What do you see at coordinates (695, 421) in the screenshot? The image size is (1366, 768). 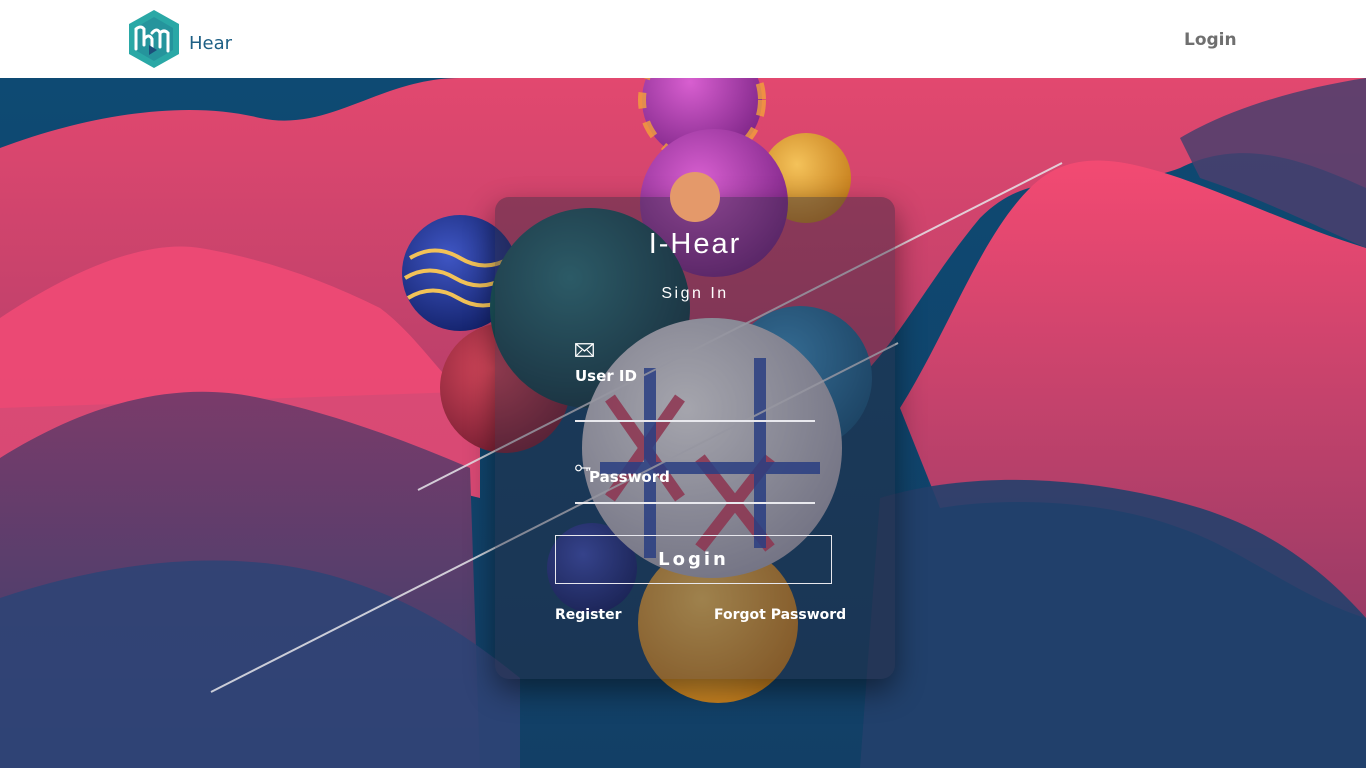 I see `user-id-underline` at bounding box center [695, 421].